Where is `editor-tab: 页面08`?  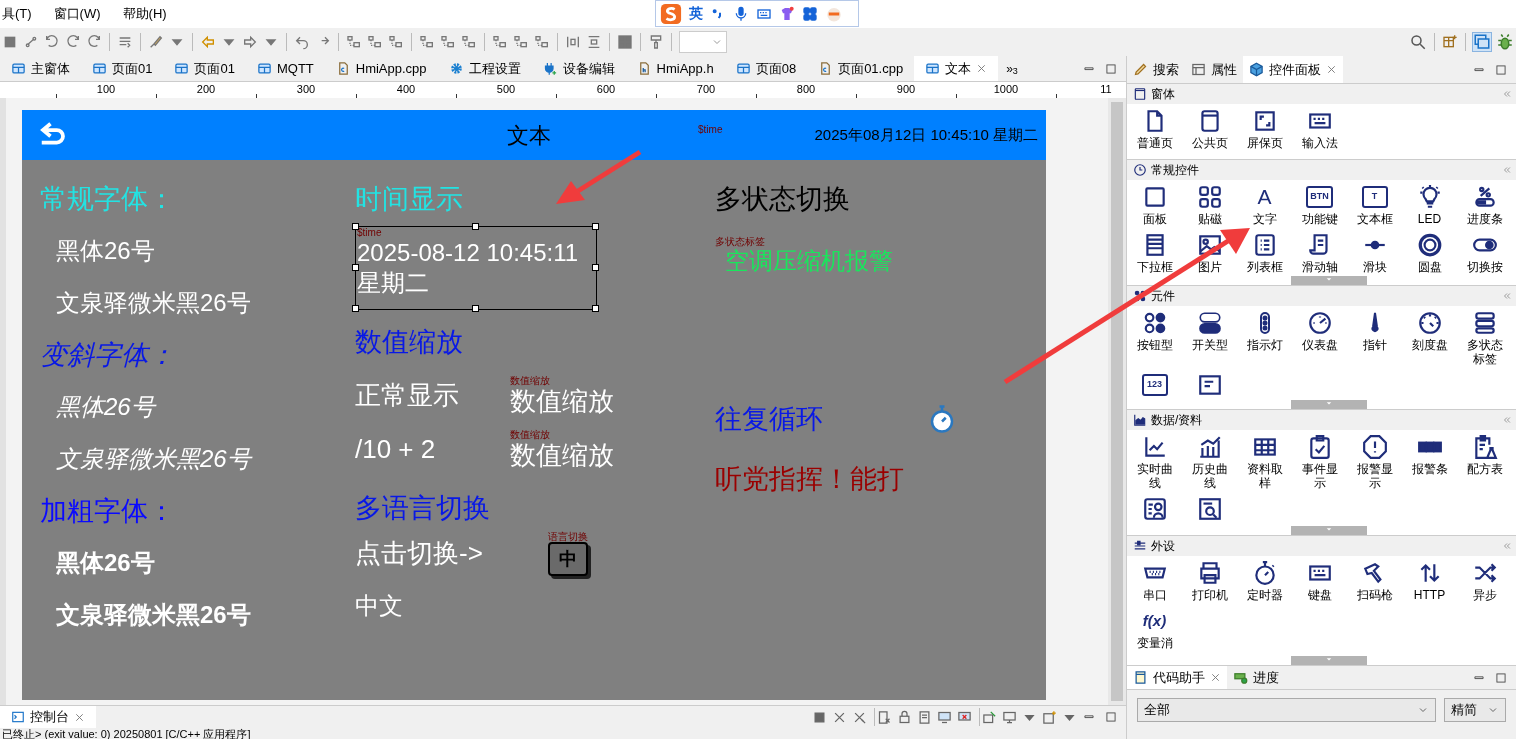 editor-tab: 页面08 is located at coordinates (766, 68).